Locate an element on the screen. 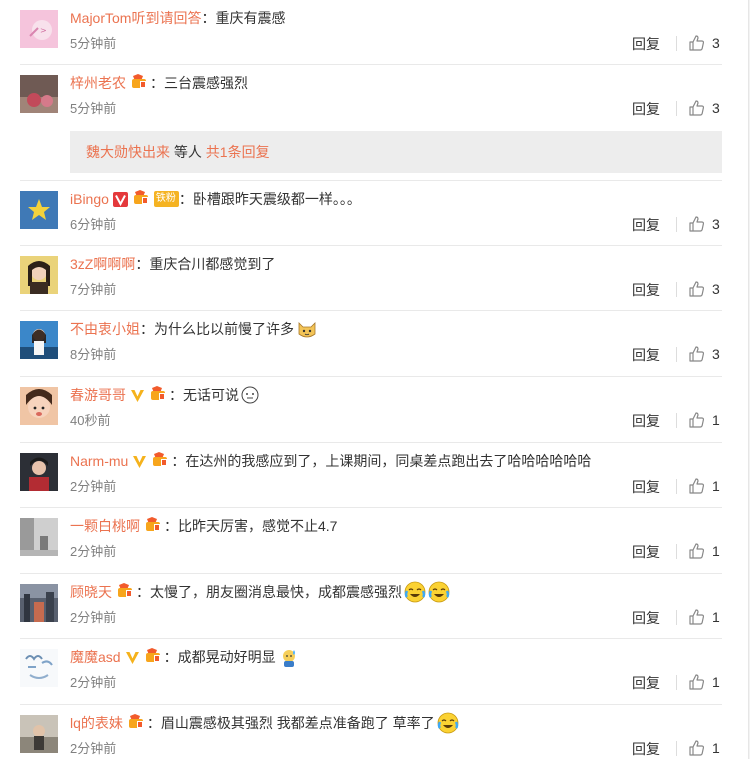  comment-item: 3zZ啊啊啊 ： 重庆合川都感觉到了 7分钟前 回复 3 is located at coordinates (371, 278).